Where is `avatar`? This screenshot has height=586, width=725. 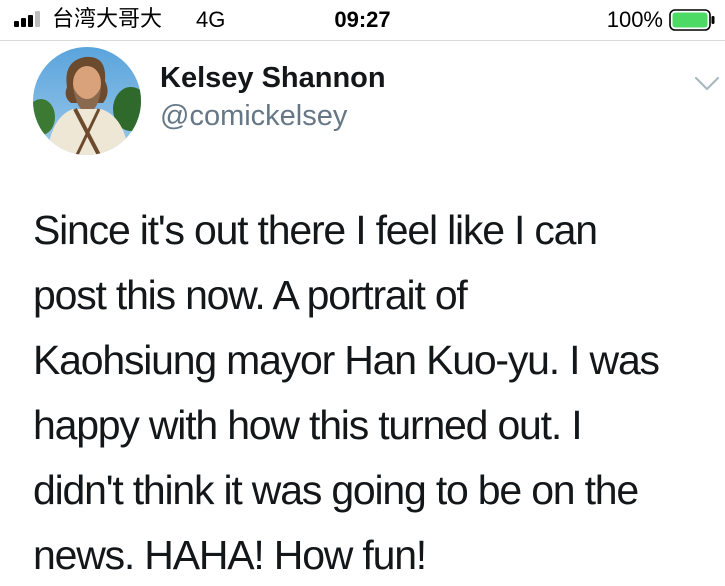
avatar is located at coordinates (87, 101).